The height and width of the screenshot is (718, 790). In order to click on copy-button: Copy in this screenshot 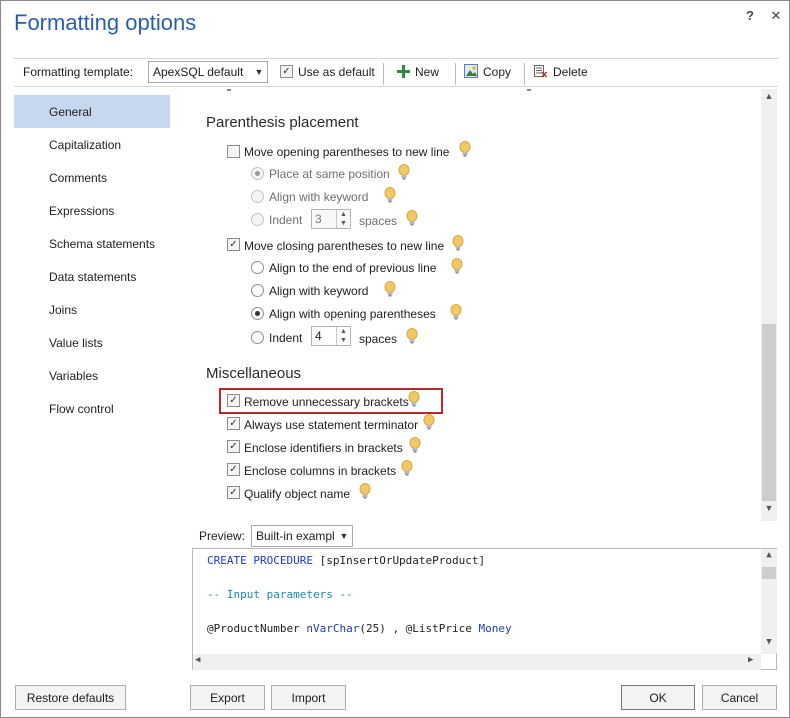, I will do `click(490, 73)`.